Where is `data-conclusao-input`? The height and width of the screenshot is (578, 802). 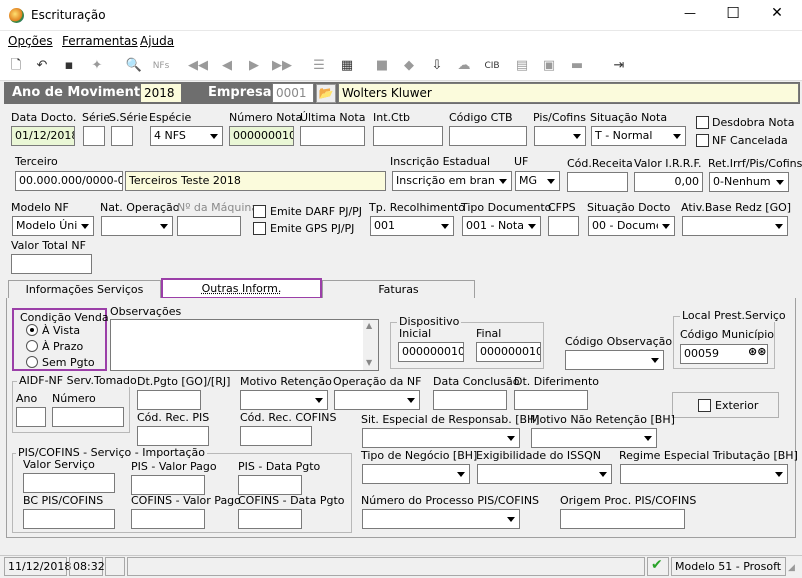
data-conclusao-input is located at coordinates (470, 400).